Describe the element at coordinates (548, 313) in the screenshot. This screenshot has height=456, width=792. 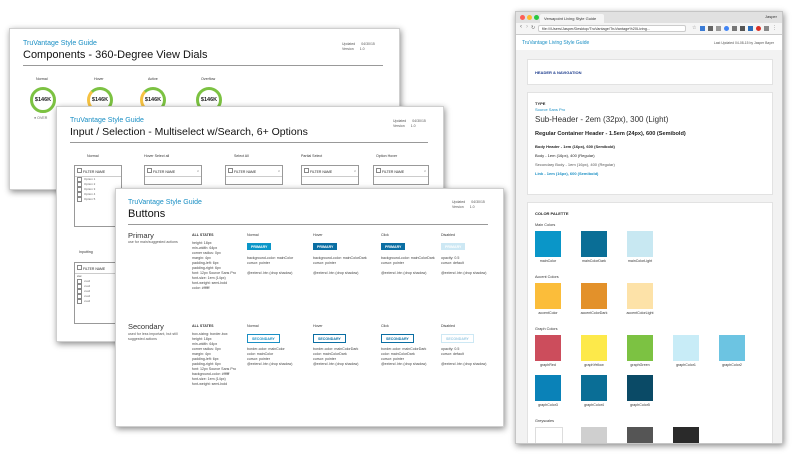
I see `swatch-label: accentColor` at that location.